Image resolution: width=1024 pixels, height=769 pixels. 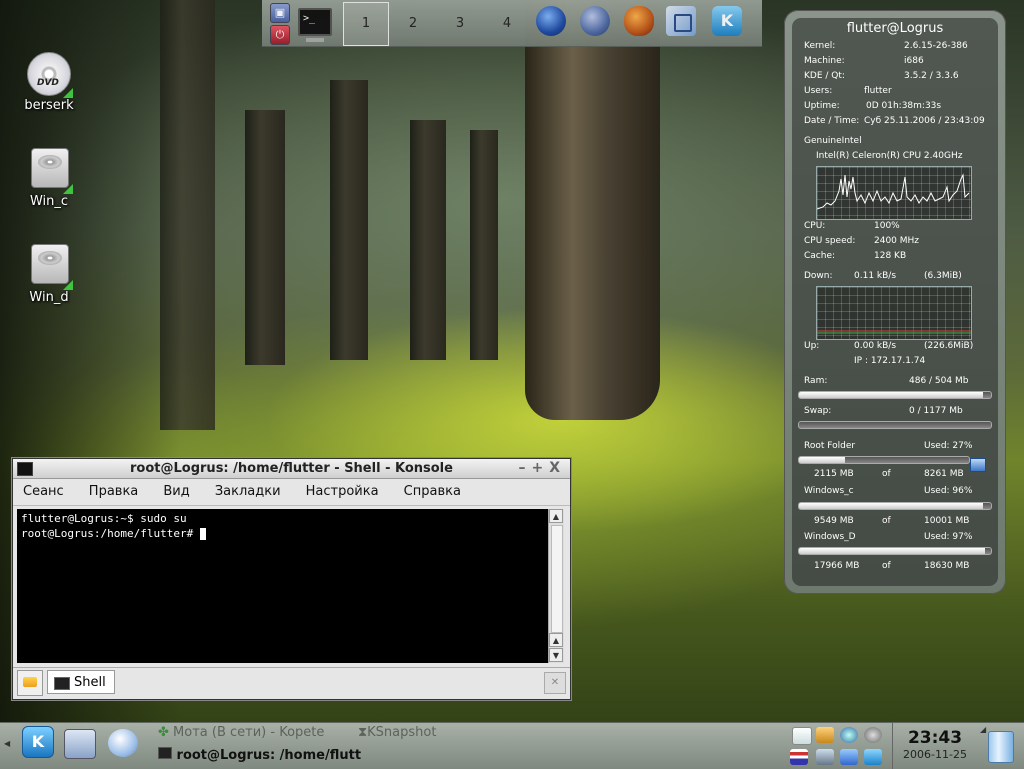 What do you see at coordinates (895, 506) in the screenshot?
I see `disk-windows-c-bar` at bounding box center [895, 506].